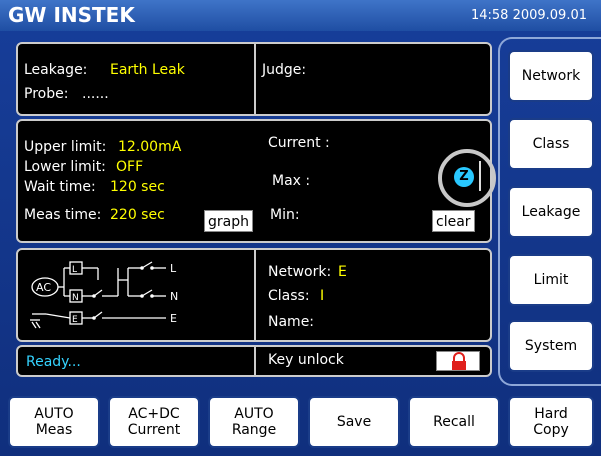 The width and height of the screenshot is (601, 456). Describe the element at coordinates (154, 414) in the screenshot. I see `button-line-1: AC+DC` at that location.